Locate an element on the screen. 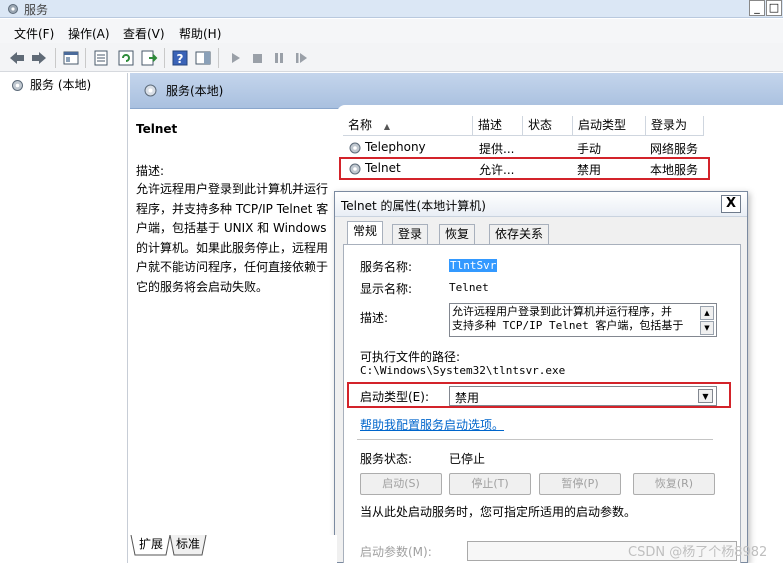 This screenshot has height=563, width=783. executable-path-label: 可执行文件的路径: is located at coordinates (410, 357).